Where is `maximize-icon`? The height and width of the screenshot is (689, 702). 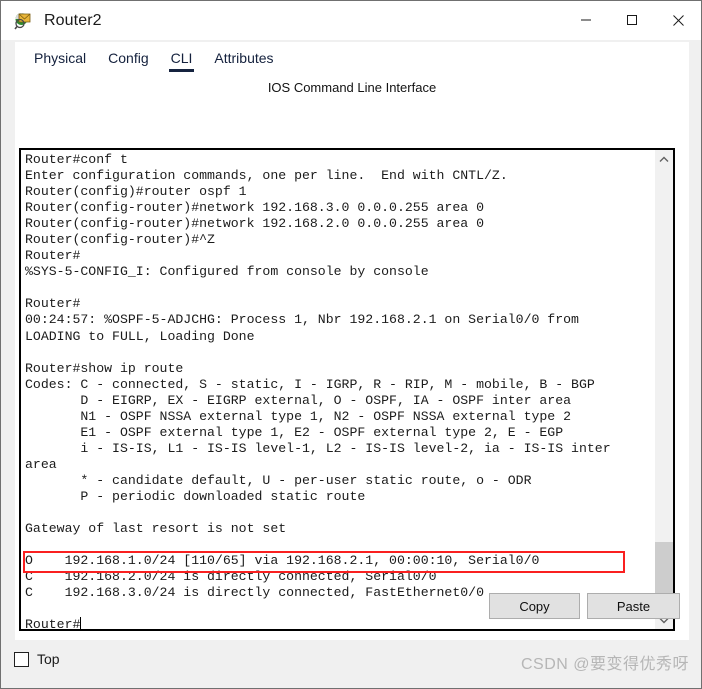 maximize-icon is located at coordinates (632, 20).